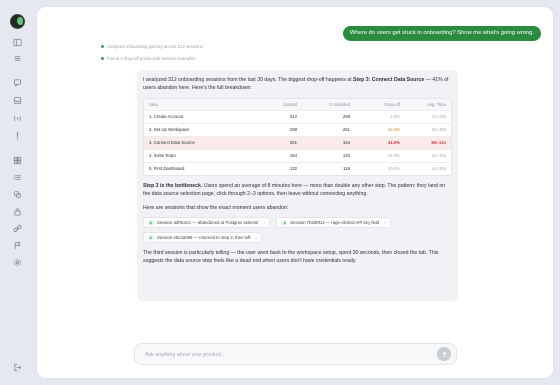  I want to click on grid-icon, so click(17, 160).